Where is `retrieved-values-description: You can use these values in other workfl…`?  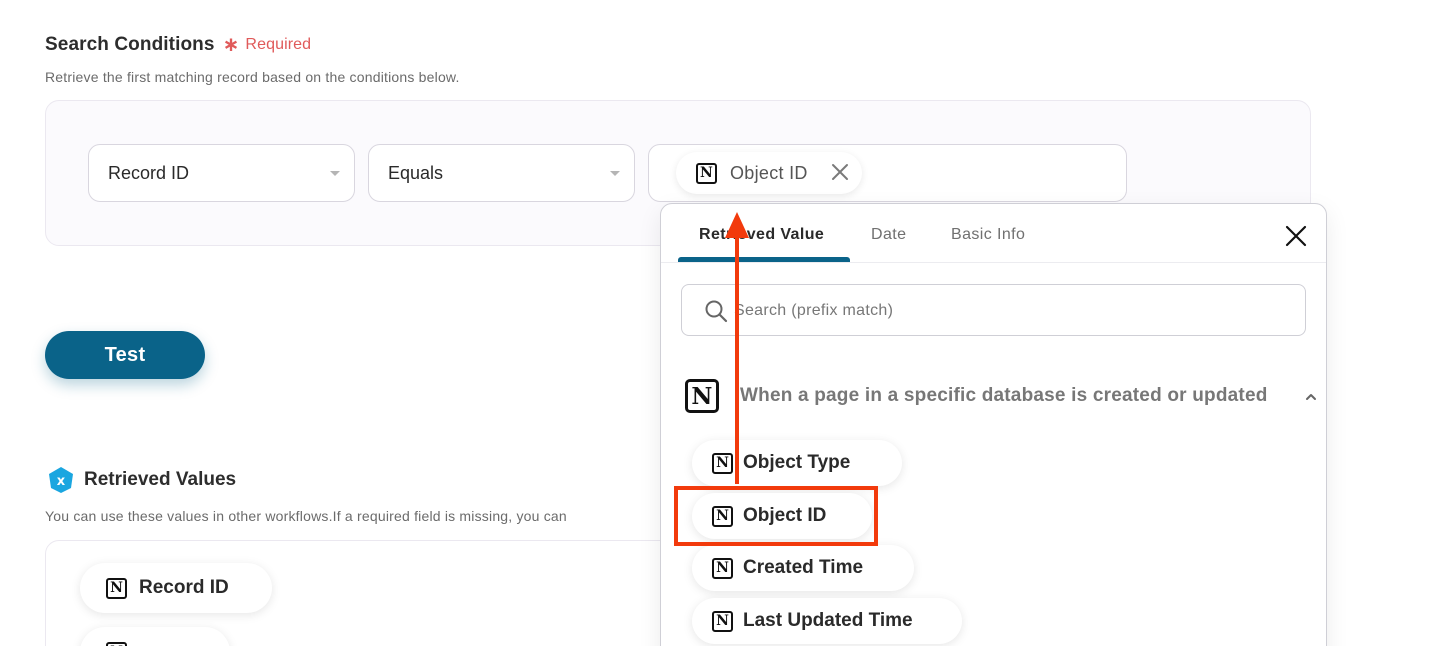 retrieved-values-description: You can use these values in other workfl… is located at coordinates (306, 516).